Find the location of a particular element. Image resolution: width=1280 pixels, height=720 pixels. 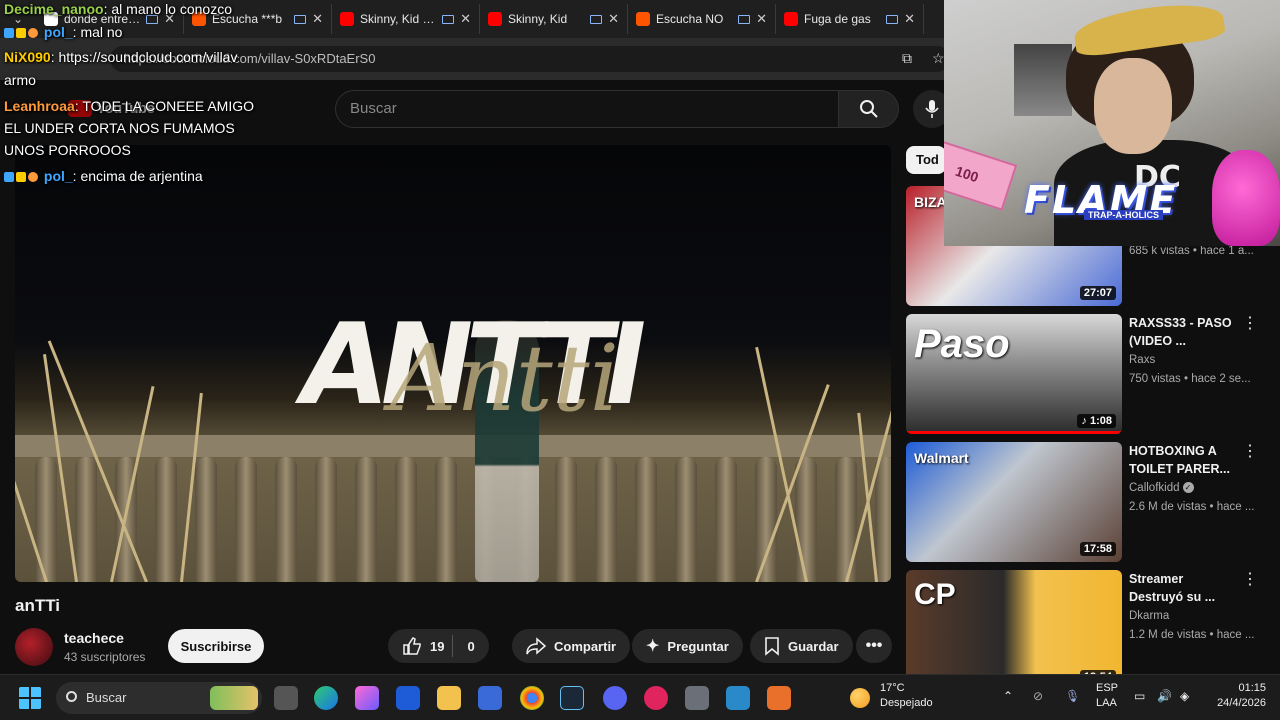

recommendation-thumbnail: CP18:54 is located at coordinates (1014, 630).